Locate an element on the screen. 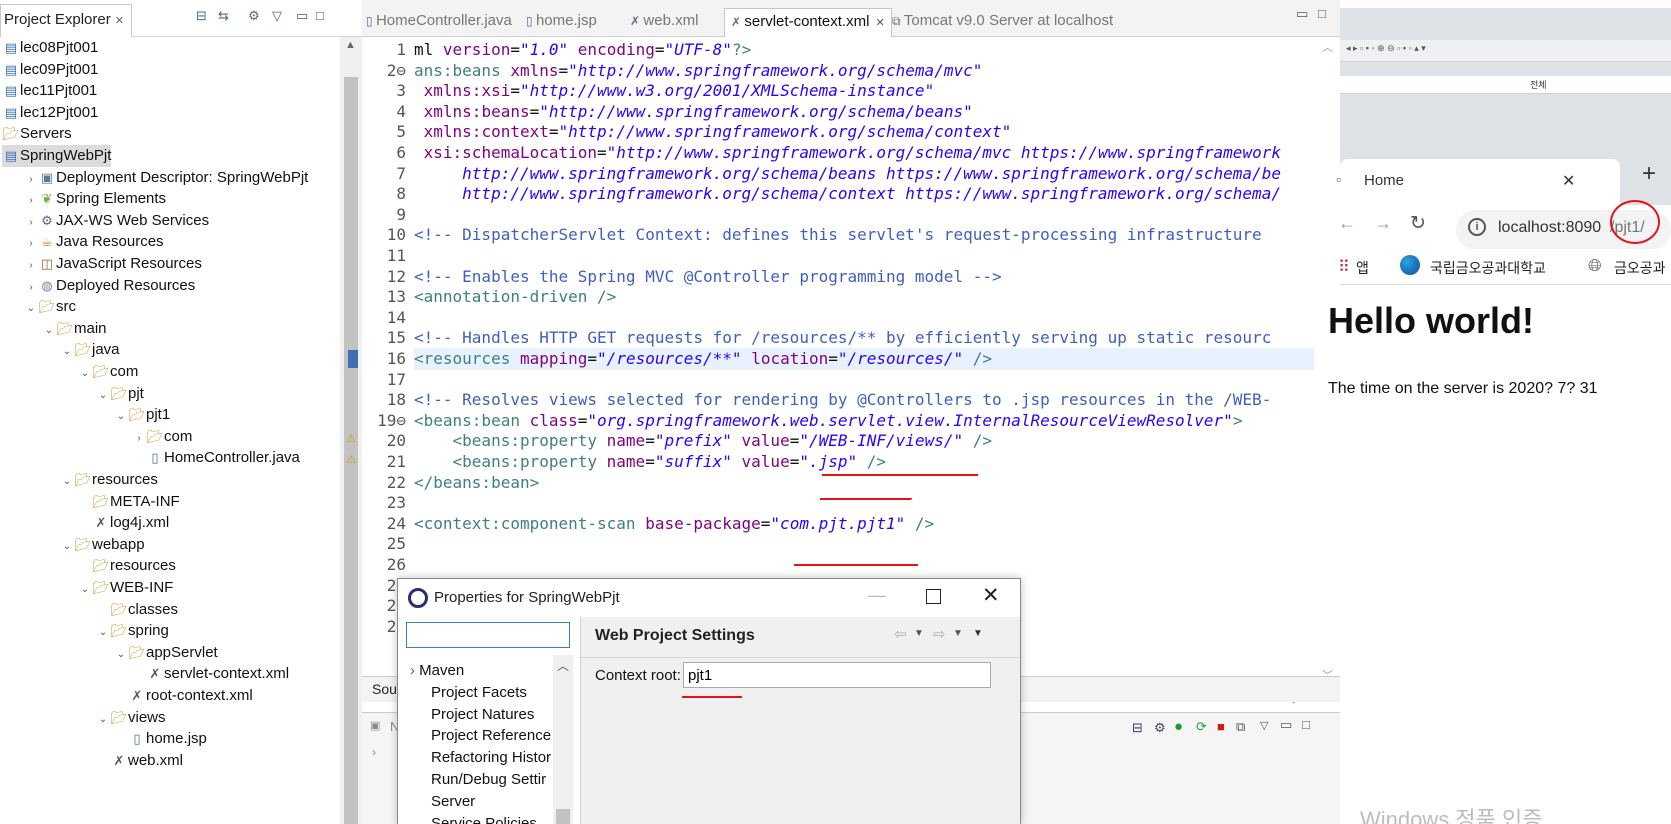 Image resolution: width=1671 pixels, height=824 pixels. new-tab-icon: + is located at coordinates (1649, 174).